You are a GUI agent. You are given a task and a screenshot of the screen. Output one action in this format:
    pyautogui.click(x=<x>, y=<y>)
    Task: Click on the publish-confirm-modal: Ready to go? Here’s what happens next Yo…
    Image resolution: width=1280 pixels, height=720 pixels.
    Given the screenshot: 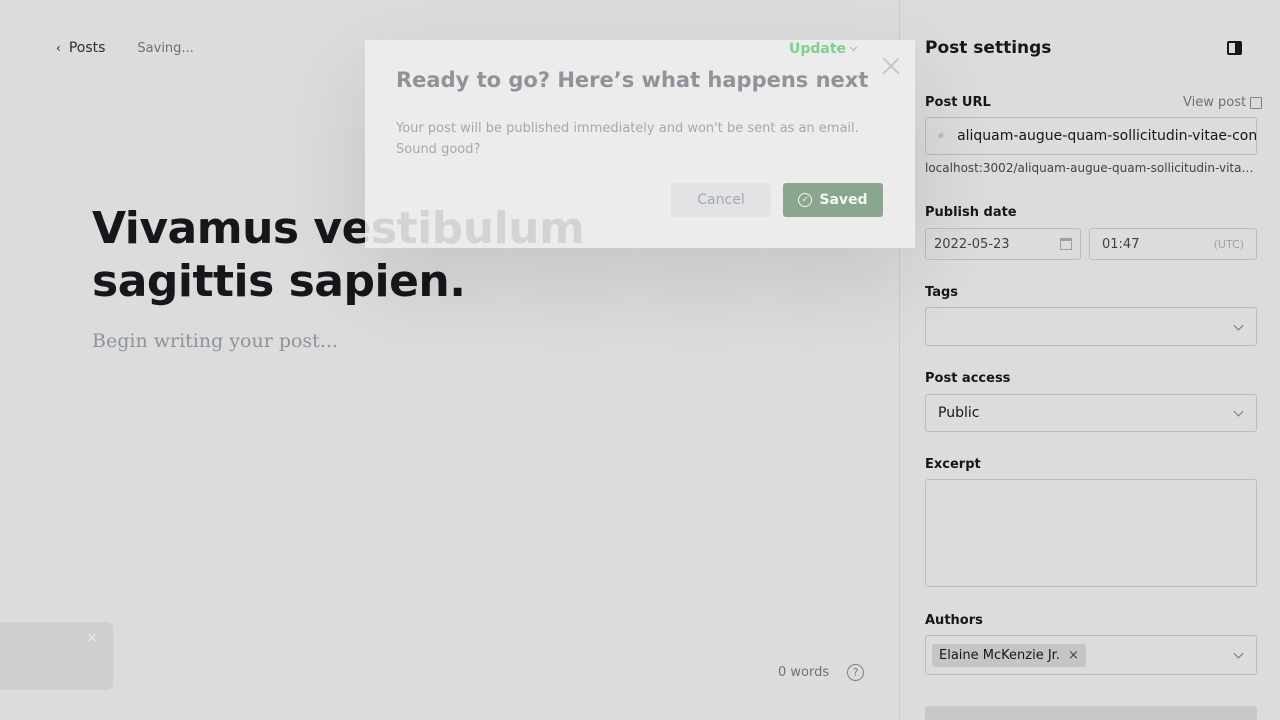 What is the action you would take?
    pyautogui.click(x=640, y=144)
    